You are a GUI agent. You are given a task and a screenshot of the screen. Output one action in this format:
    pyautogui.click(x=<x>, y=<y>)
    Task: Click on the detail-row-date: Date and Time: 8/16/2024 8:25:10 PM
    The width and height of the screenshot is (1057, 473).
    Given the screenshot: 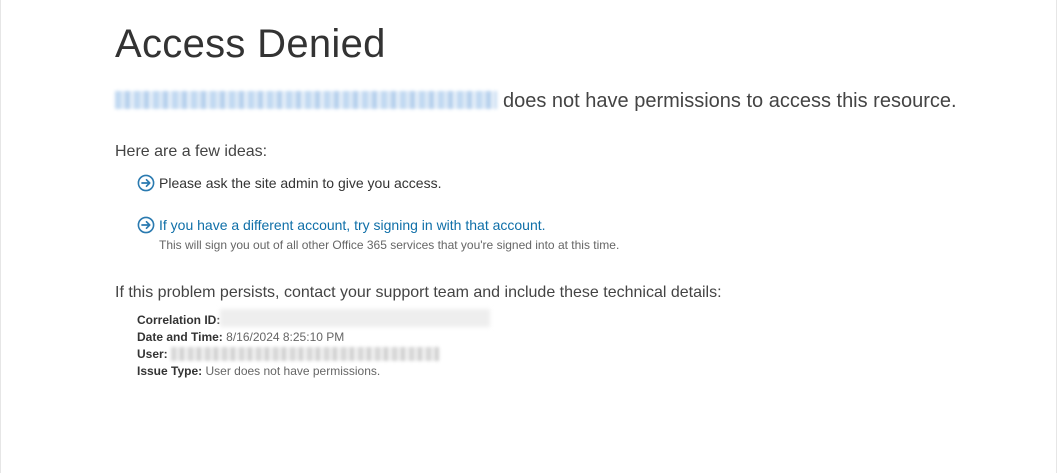 What is the action you would take?
    pyautogui.click(x=576, y=337)
    